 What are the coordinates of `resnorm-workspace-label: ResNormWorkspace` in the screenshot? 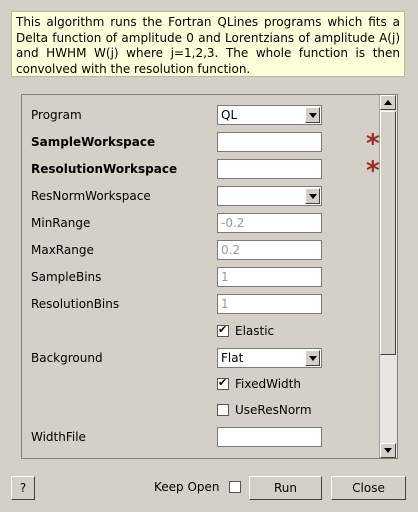 It's located at (91, 196).